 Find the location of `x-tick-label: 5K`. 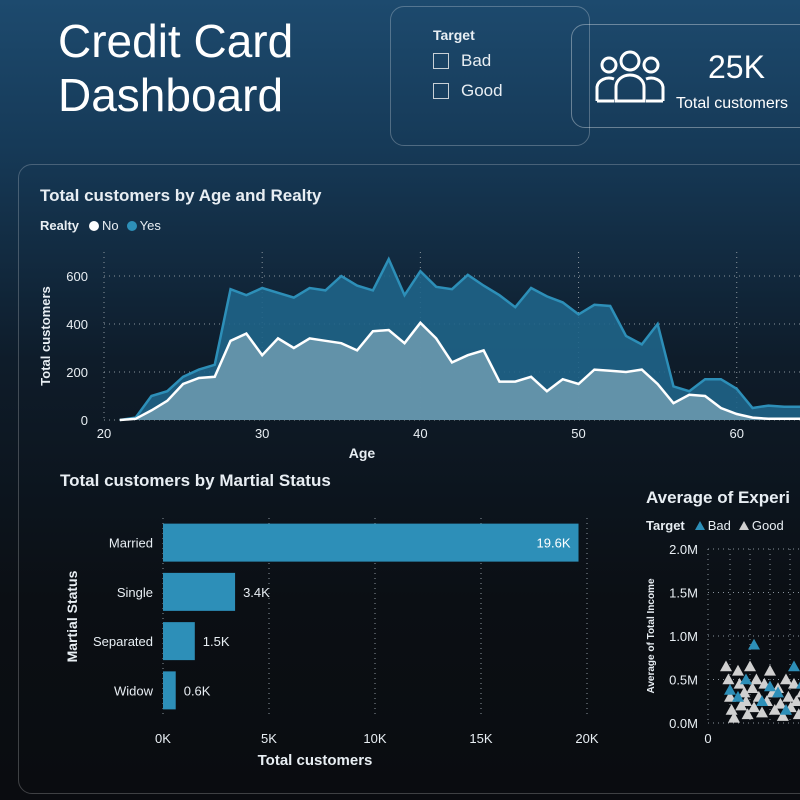

x-tick-label: 5K is located at coordinates (269, 738).